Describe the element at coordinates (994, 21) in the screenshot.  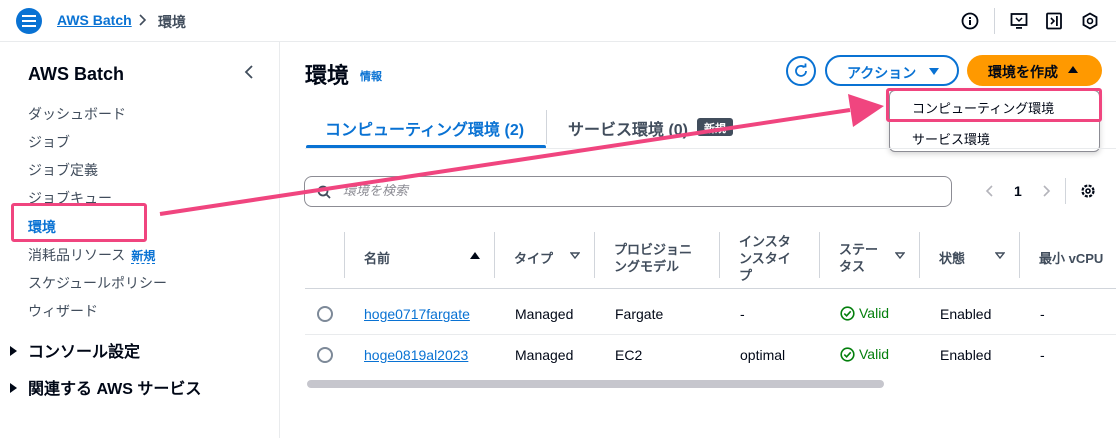
I see `toolbar-divider` at that location.